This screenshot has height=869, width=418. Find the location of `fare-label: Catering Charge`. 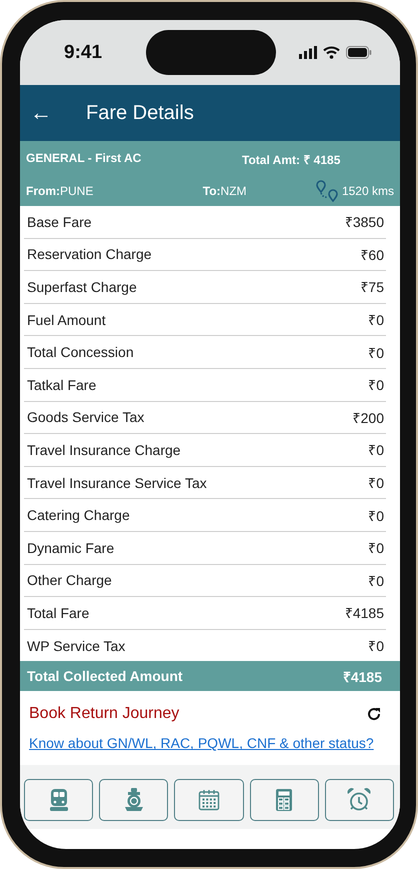

fare-label: Catering Charge is located at coordinates (78, 515).